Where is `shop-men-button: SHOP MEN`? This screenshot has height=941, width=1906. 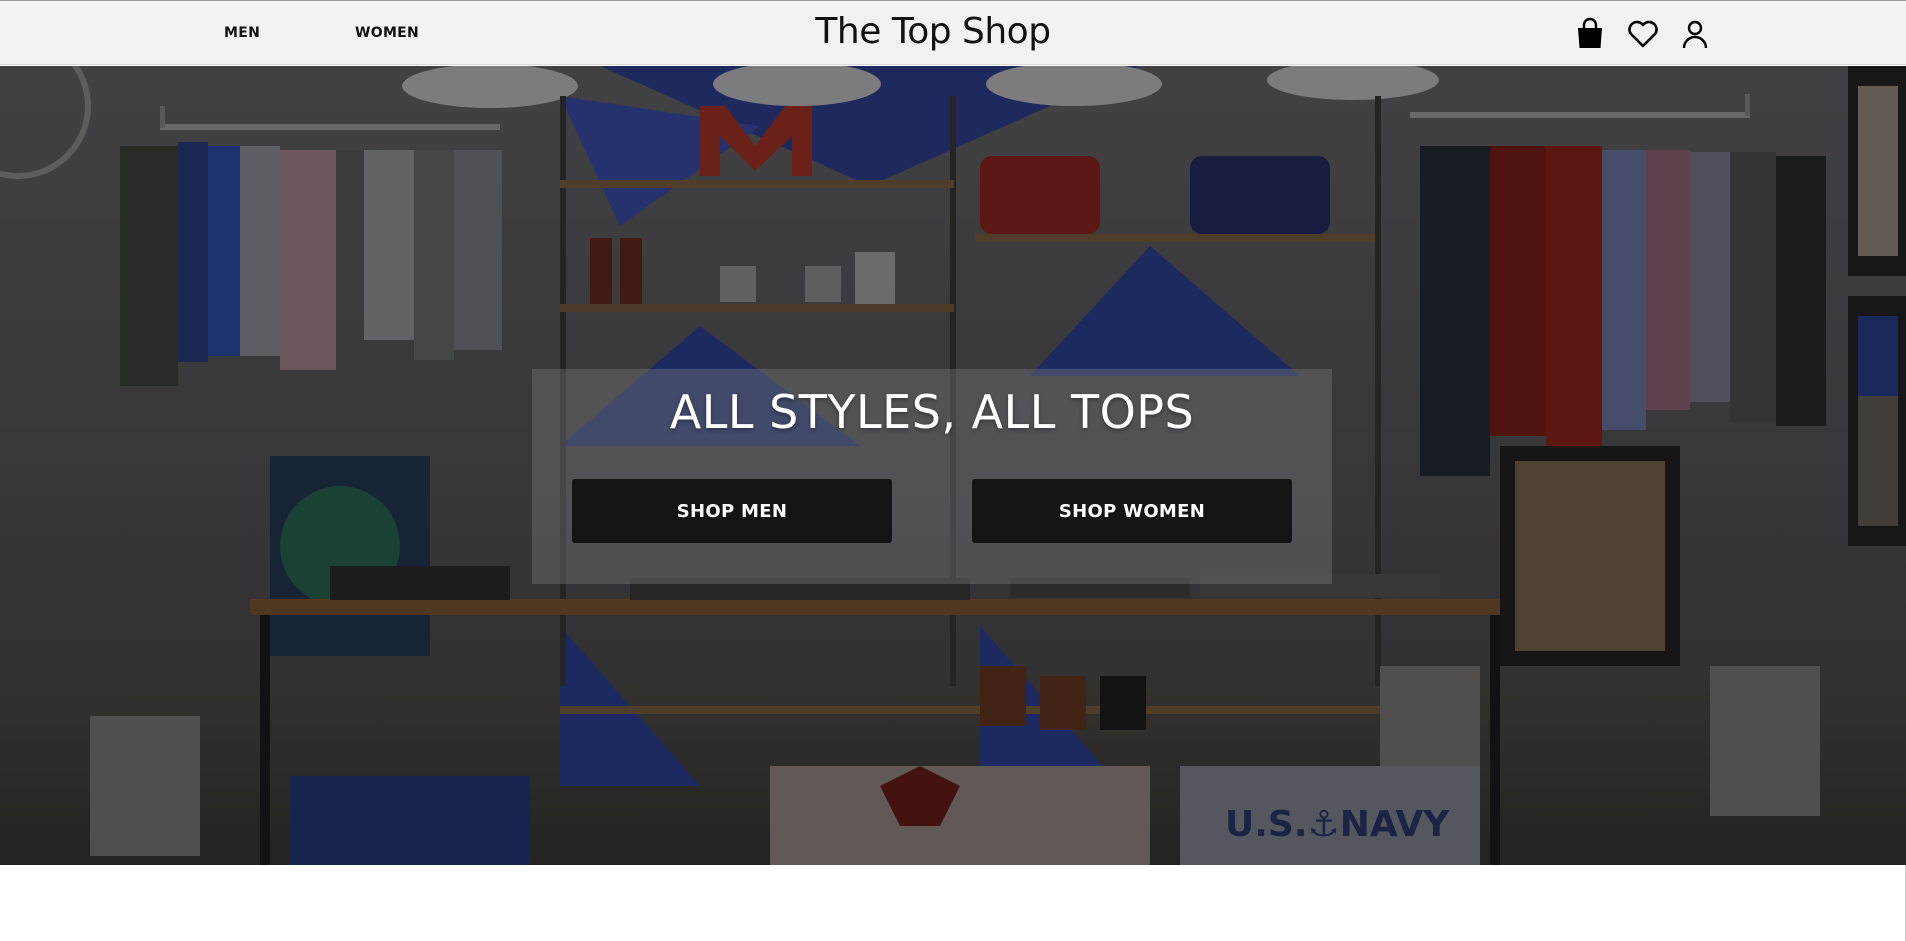
shop-men-button: SHOP MEN is located at coordinates (732, 511).